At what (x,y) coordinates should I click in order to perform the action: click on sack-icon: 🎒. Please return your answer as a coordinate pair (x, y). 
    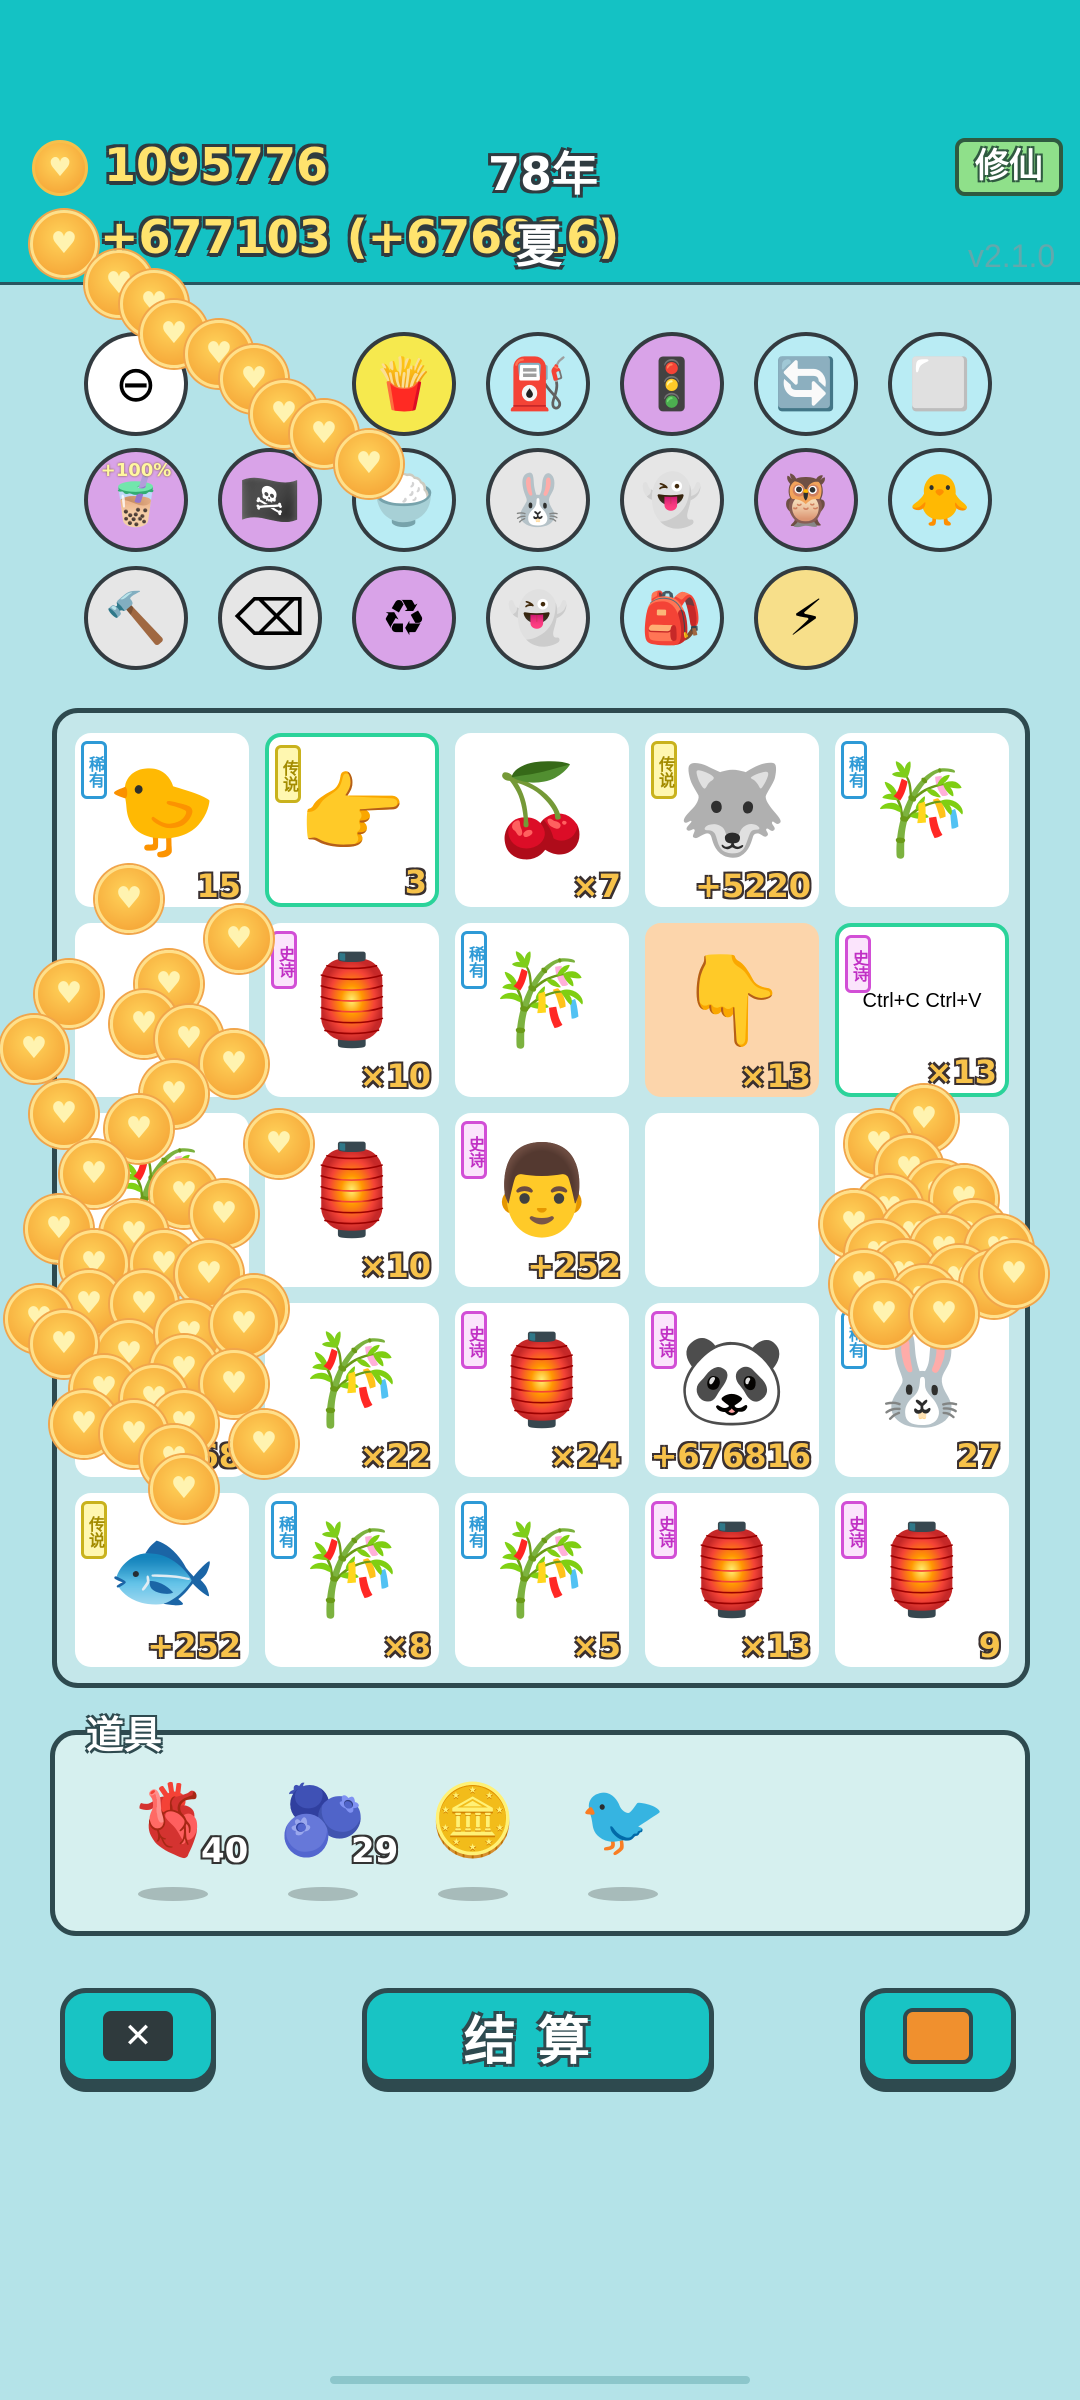
    Looking at the image, I should click on (672, 617).